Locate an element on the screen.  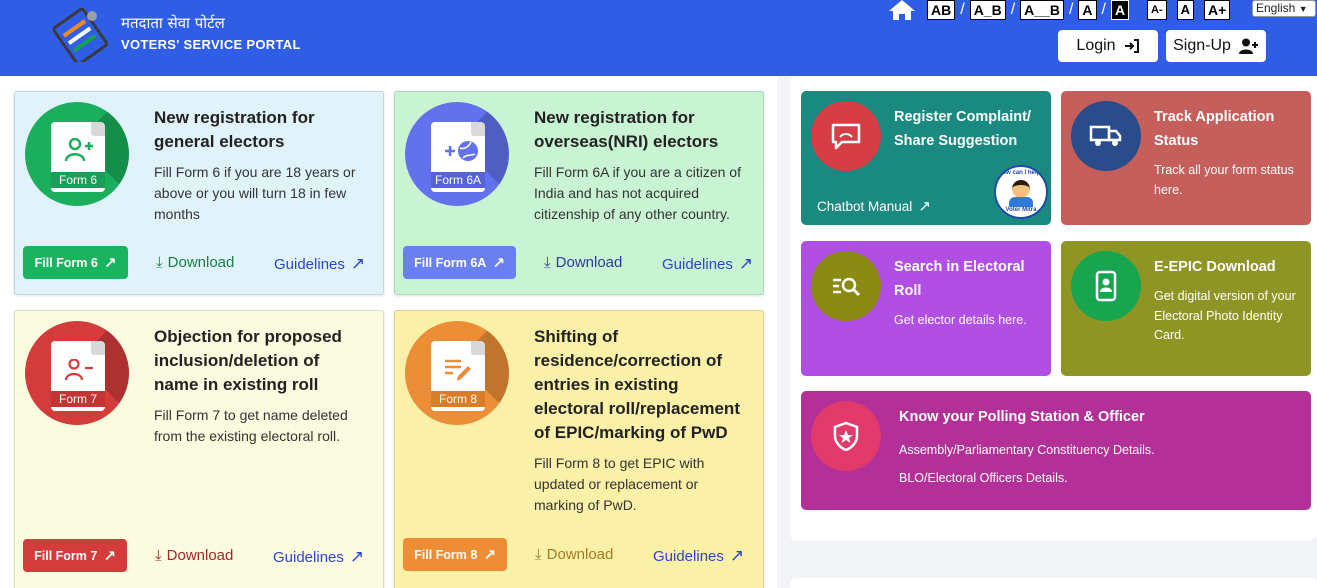
search-list-icon is located at coordinates (846, 286).